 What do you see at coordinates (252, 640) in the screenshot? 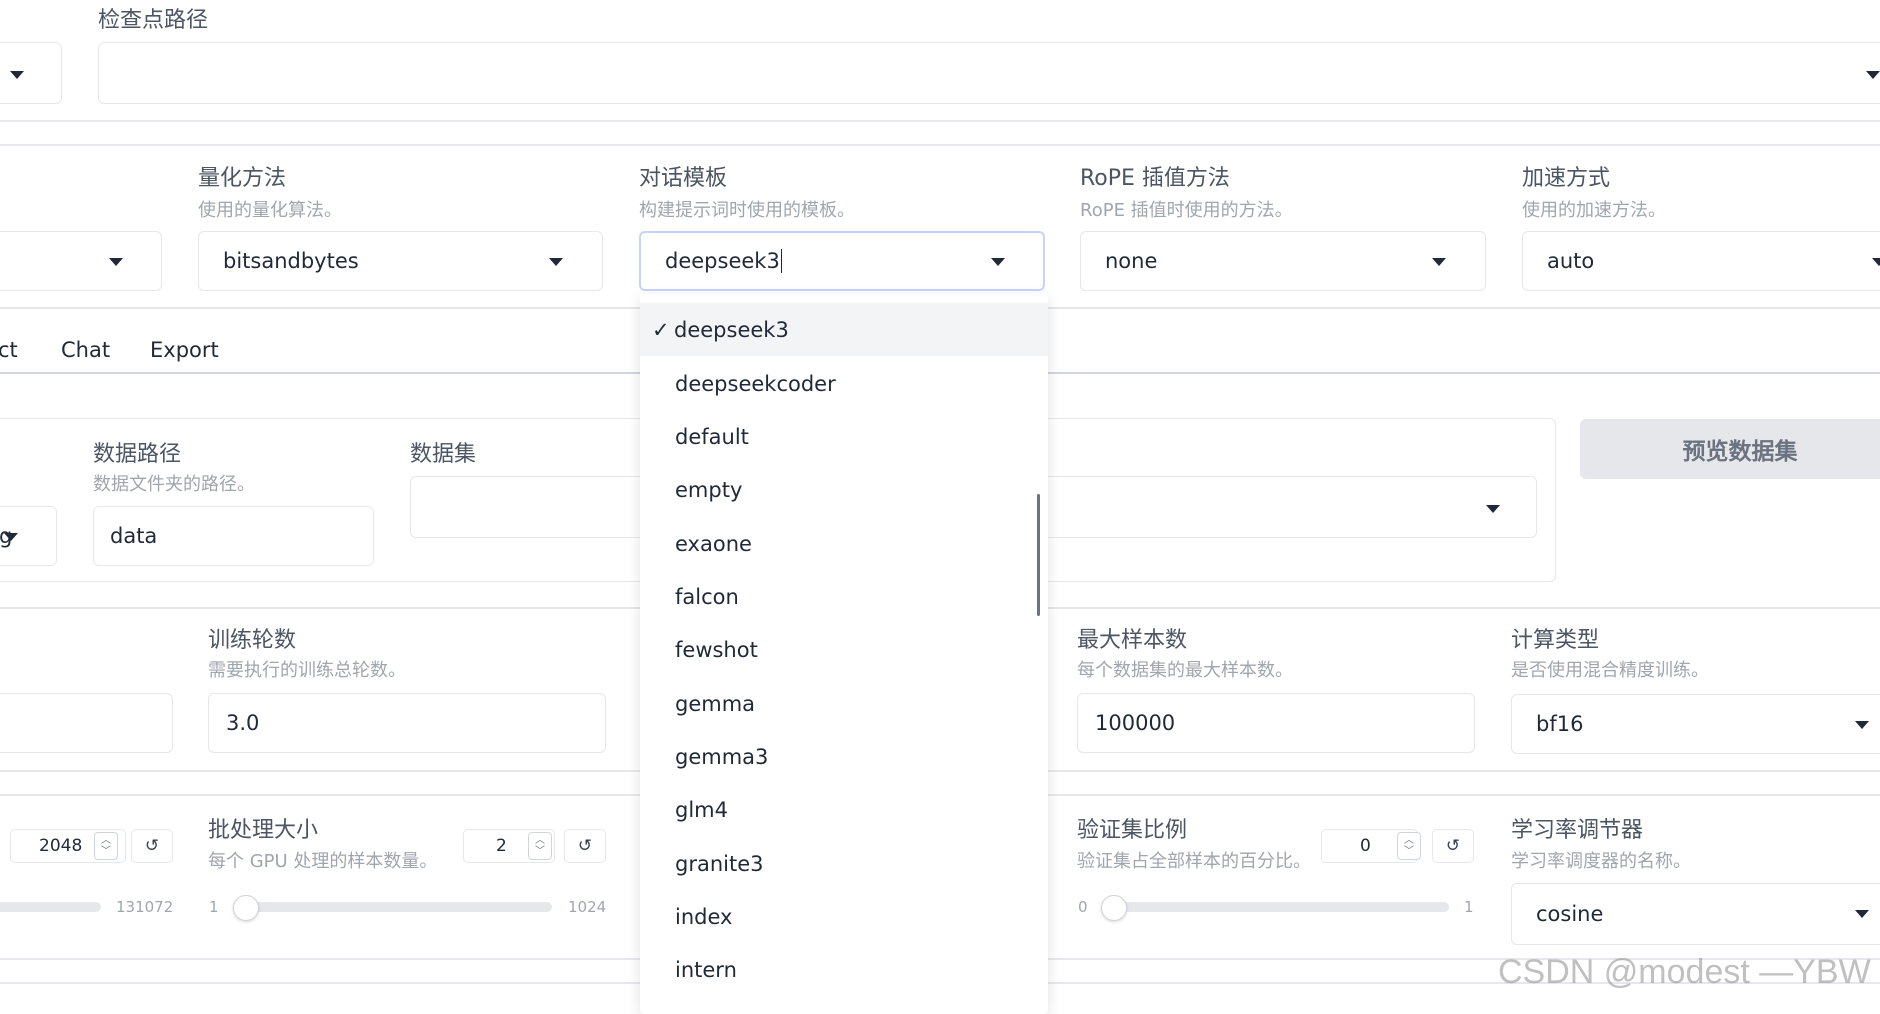
I see `epochs-label: 训练轮数` at bounding box center [252, 640].